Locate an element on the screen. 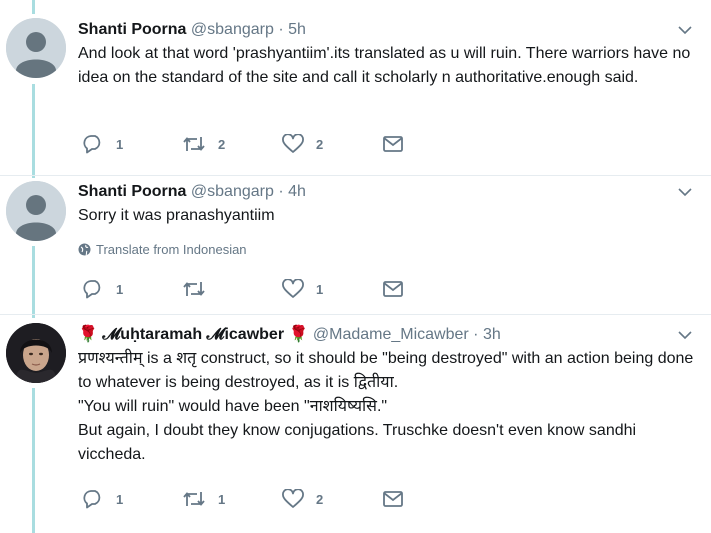  timestamp: 4h is located at coordinates (297, 191).